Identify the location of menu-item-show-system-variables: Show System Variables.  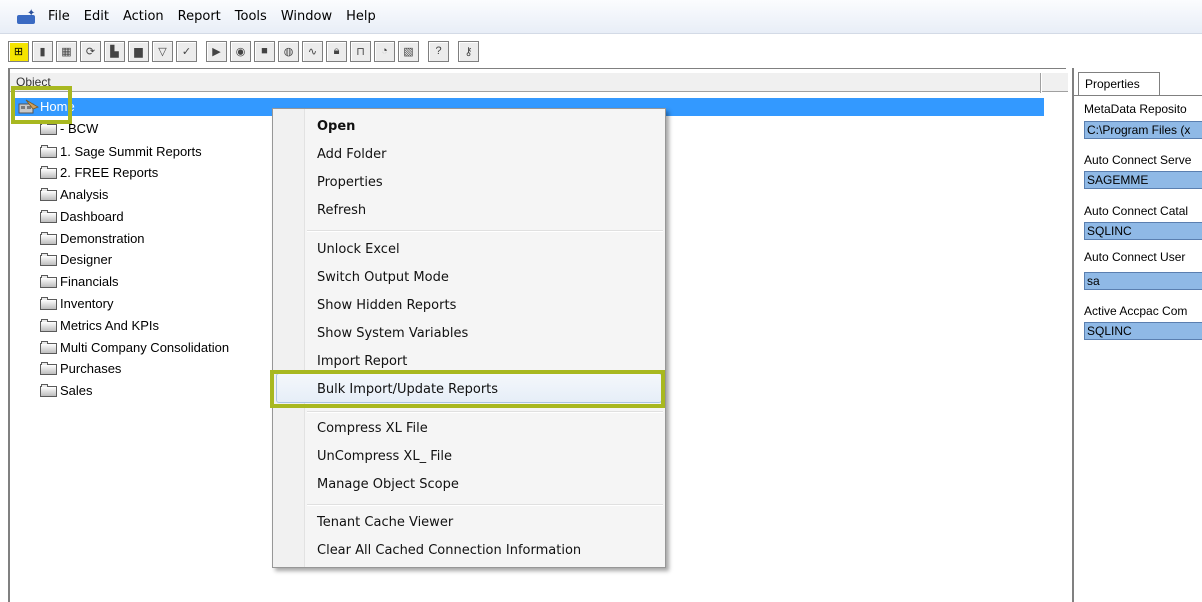
(392, 333).